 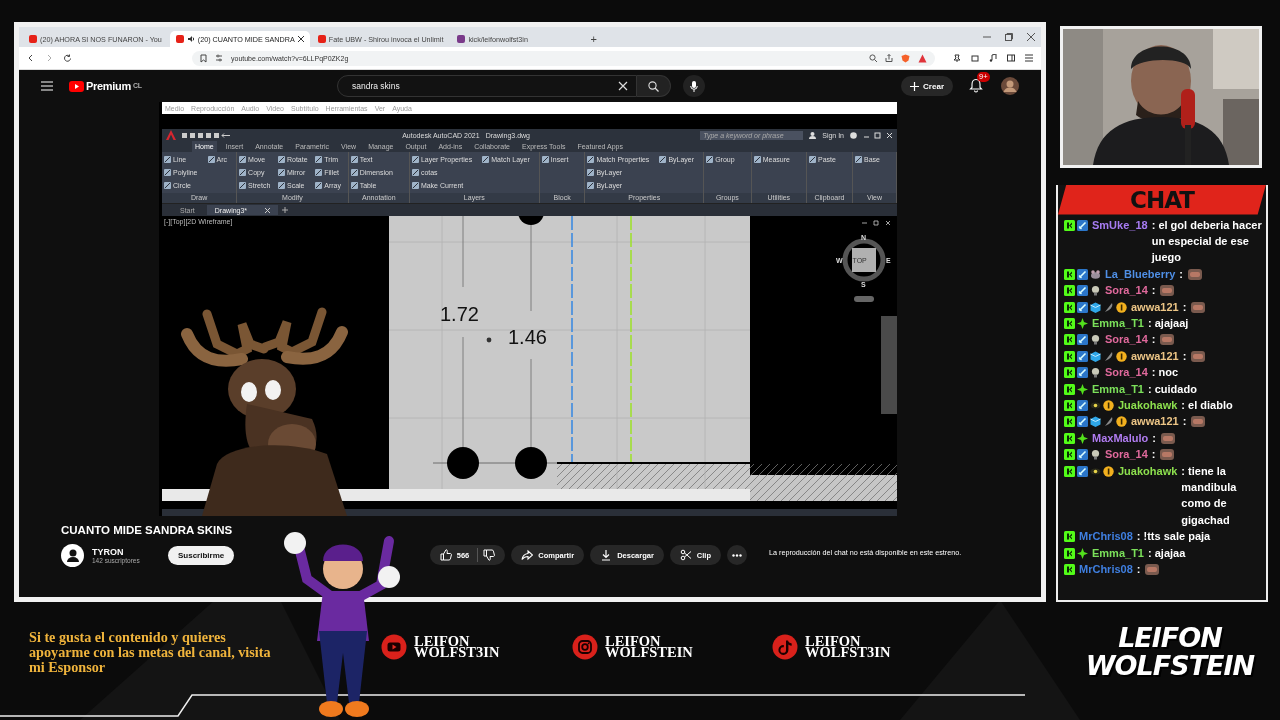 I want to click on puzzle-icon, so click(x=975, y=58).